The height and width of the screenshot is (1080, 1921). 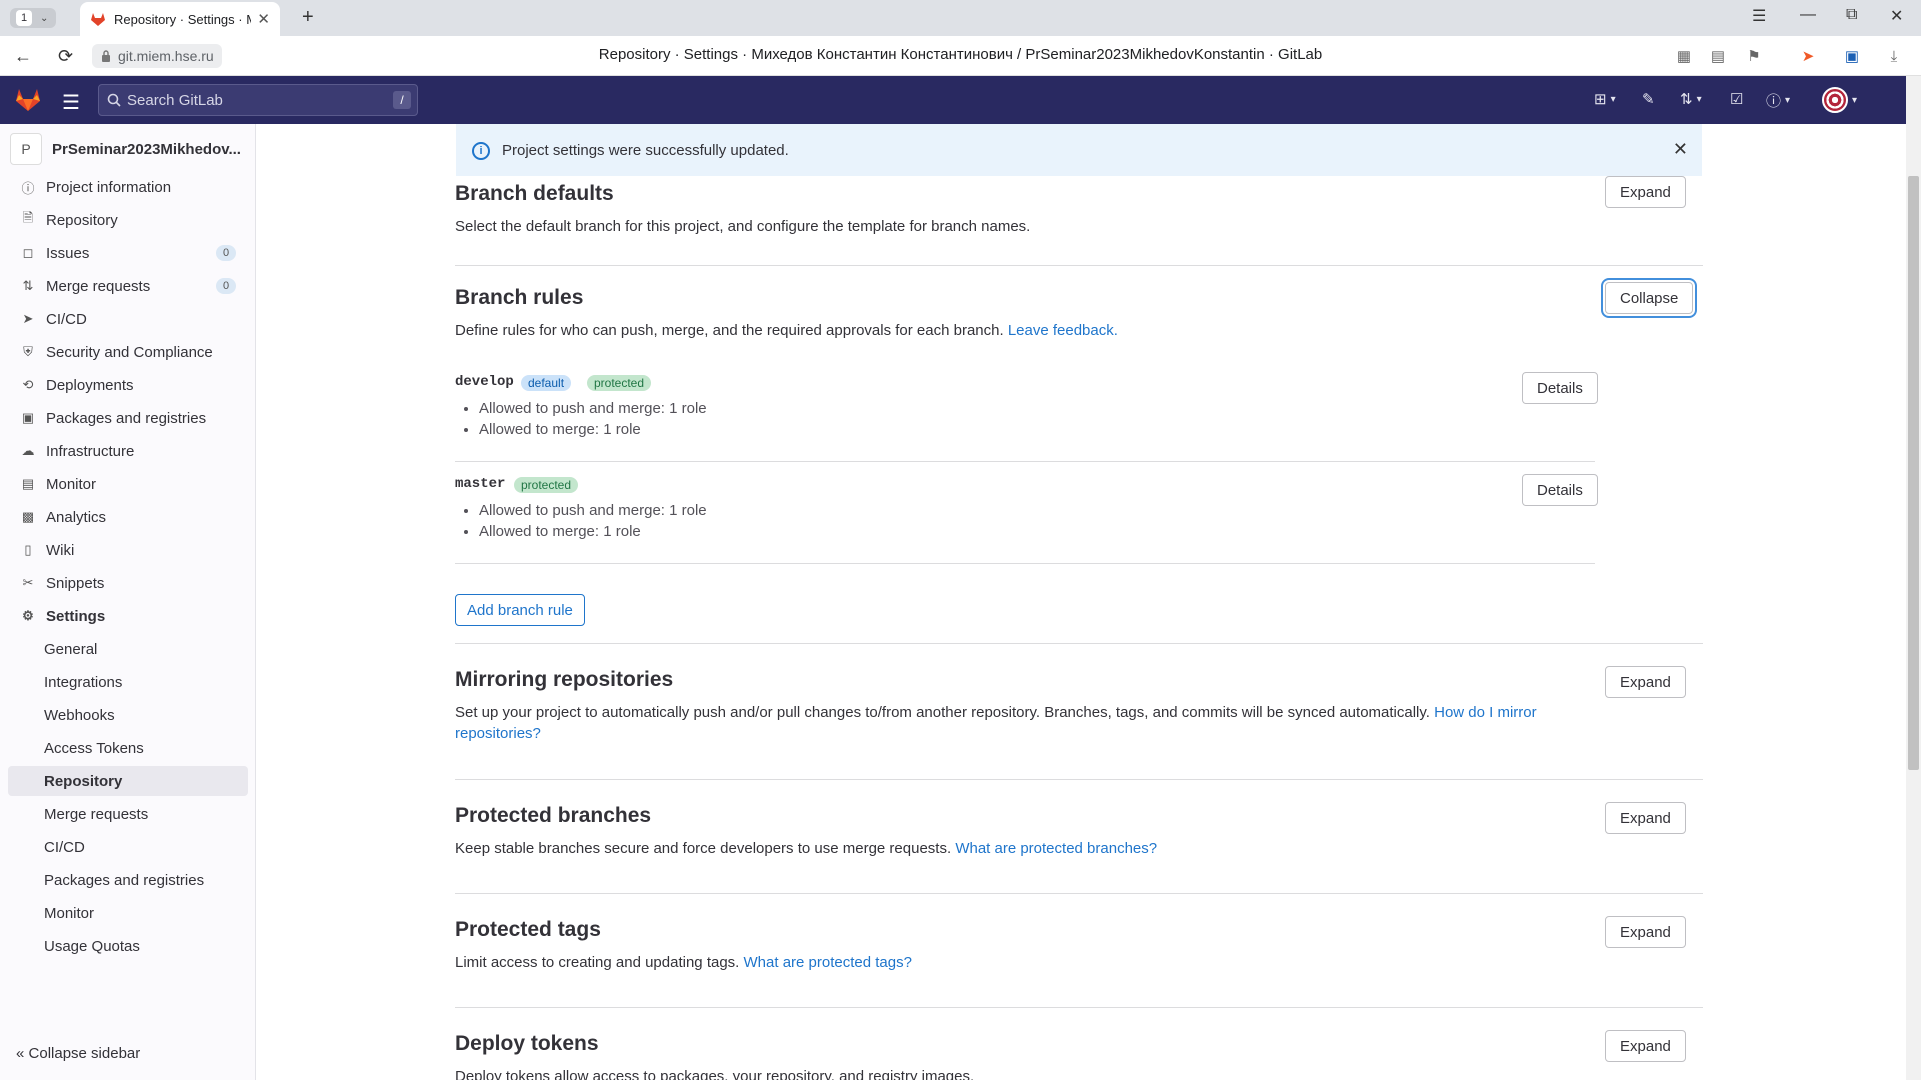 I want to click on merge-requests-header-icon: ⇅ ▾, so click(x=1691, y=99).